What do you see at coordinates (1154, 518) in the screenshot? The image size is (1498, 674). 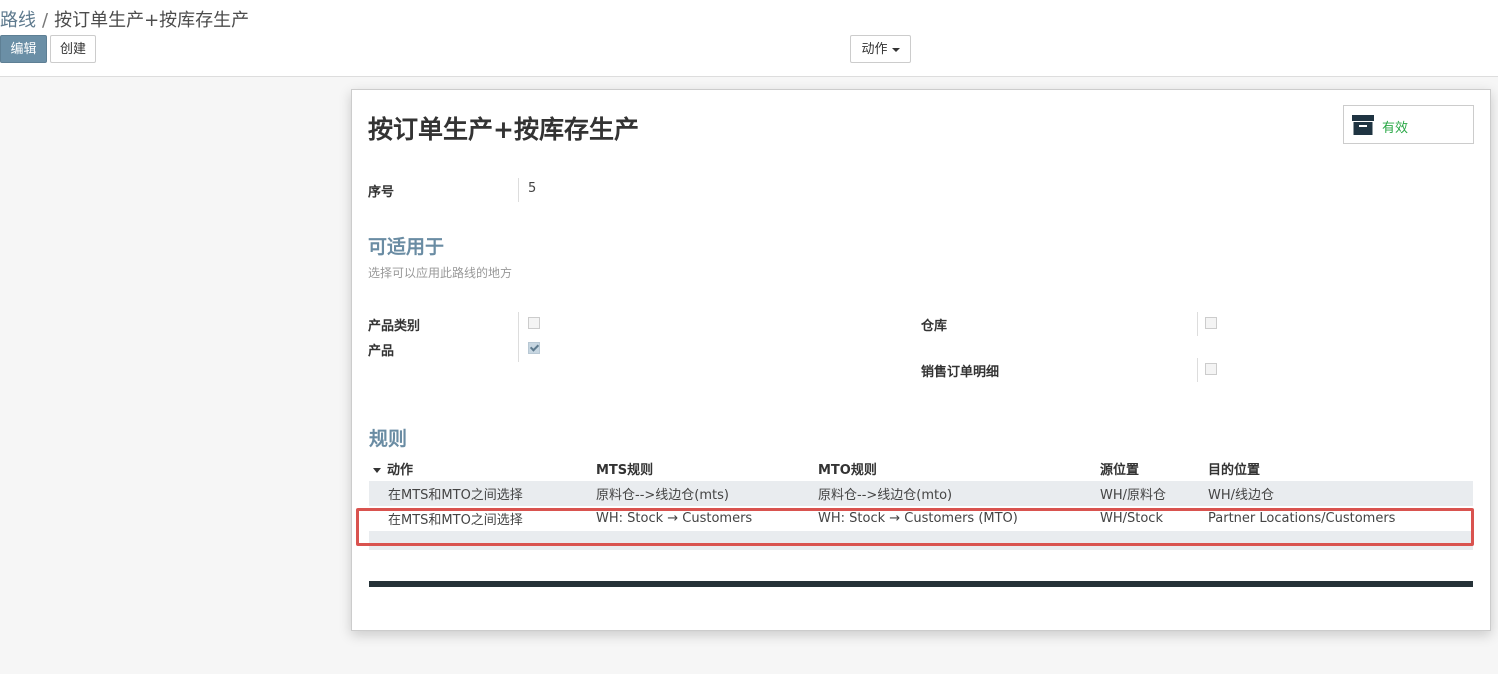 I see `cell-source-location: WH/Stock` at bounding box center [1154, 518].